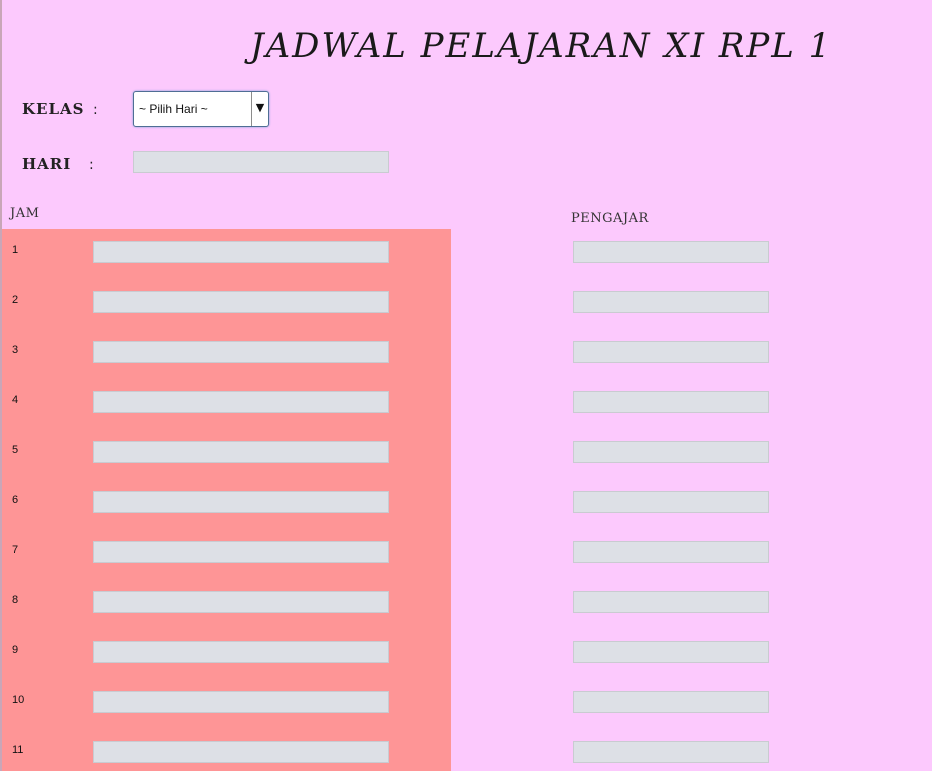  What do you see at coordinates (541, 46) in the screenshot?
I see `page-title: JADWAL PELAJARAN XI RPL 1` at bounding box center [541, 46].